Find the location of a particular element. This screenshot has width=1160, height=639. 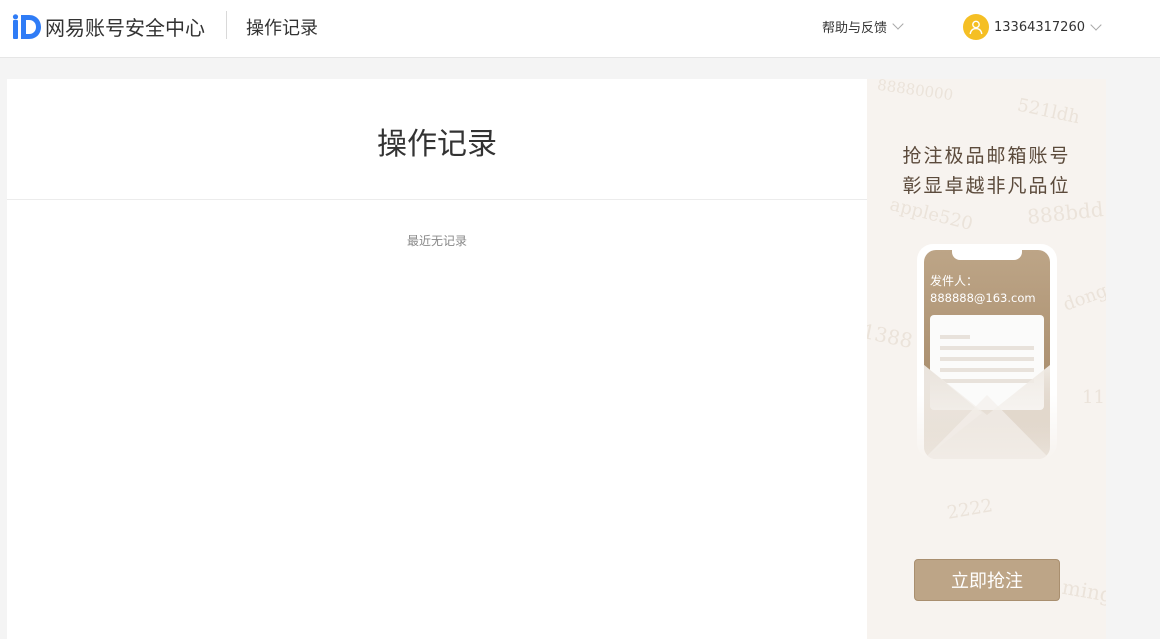

promo-headline-1: 抢注极品邮箱账号 is located at coordinates (986, 156).